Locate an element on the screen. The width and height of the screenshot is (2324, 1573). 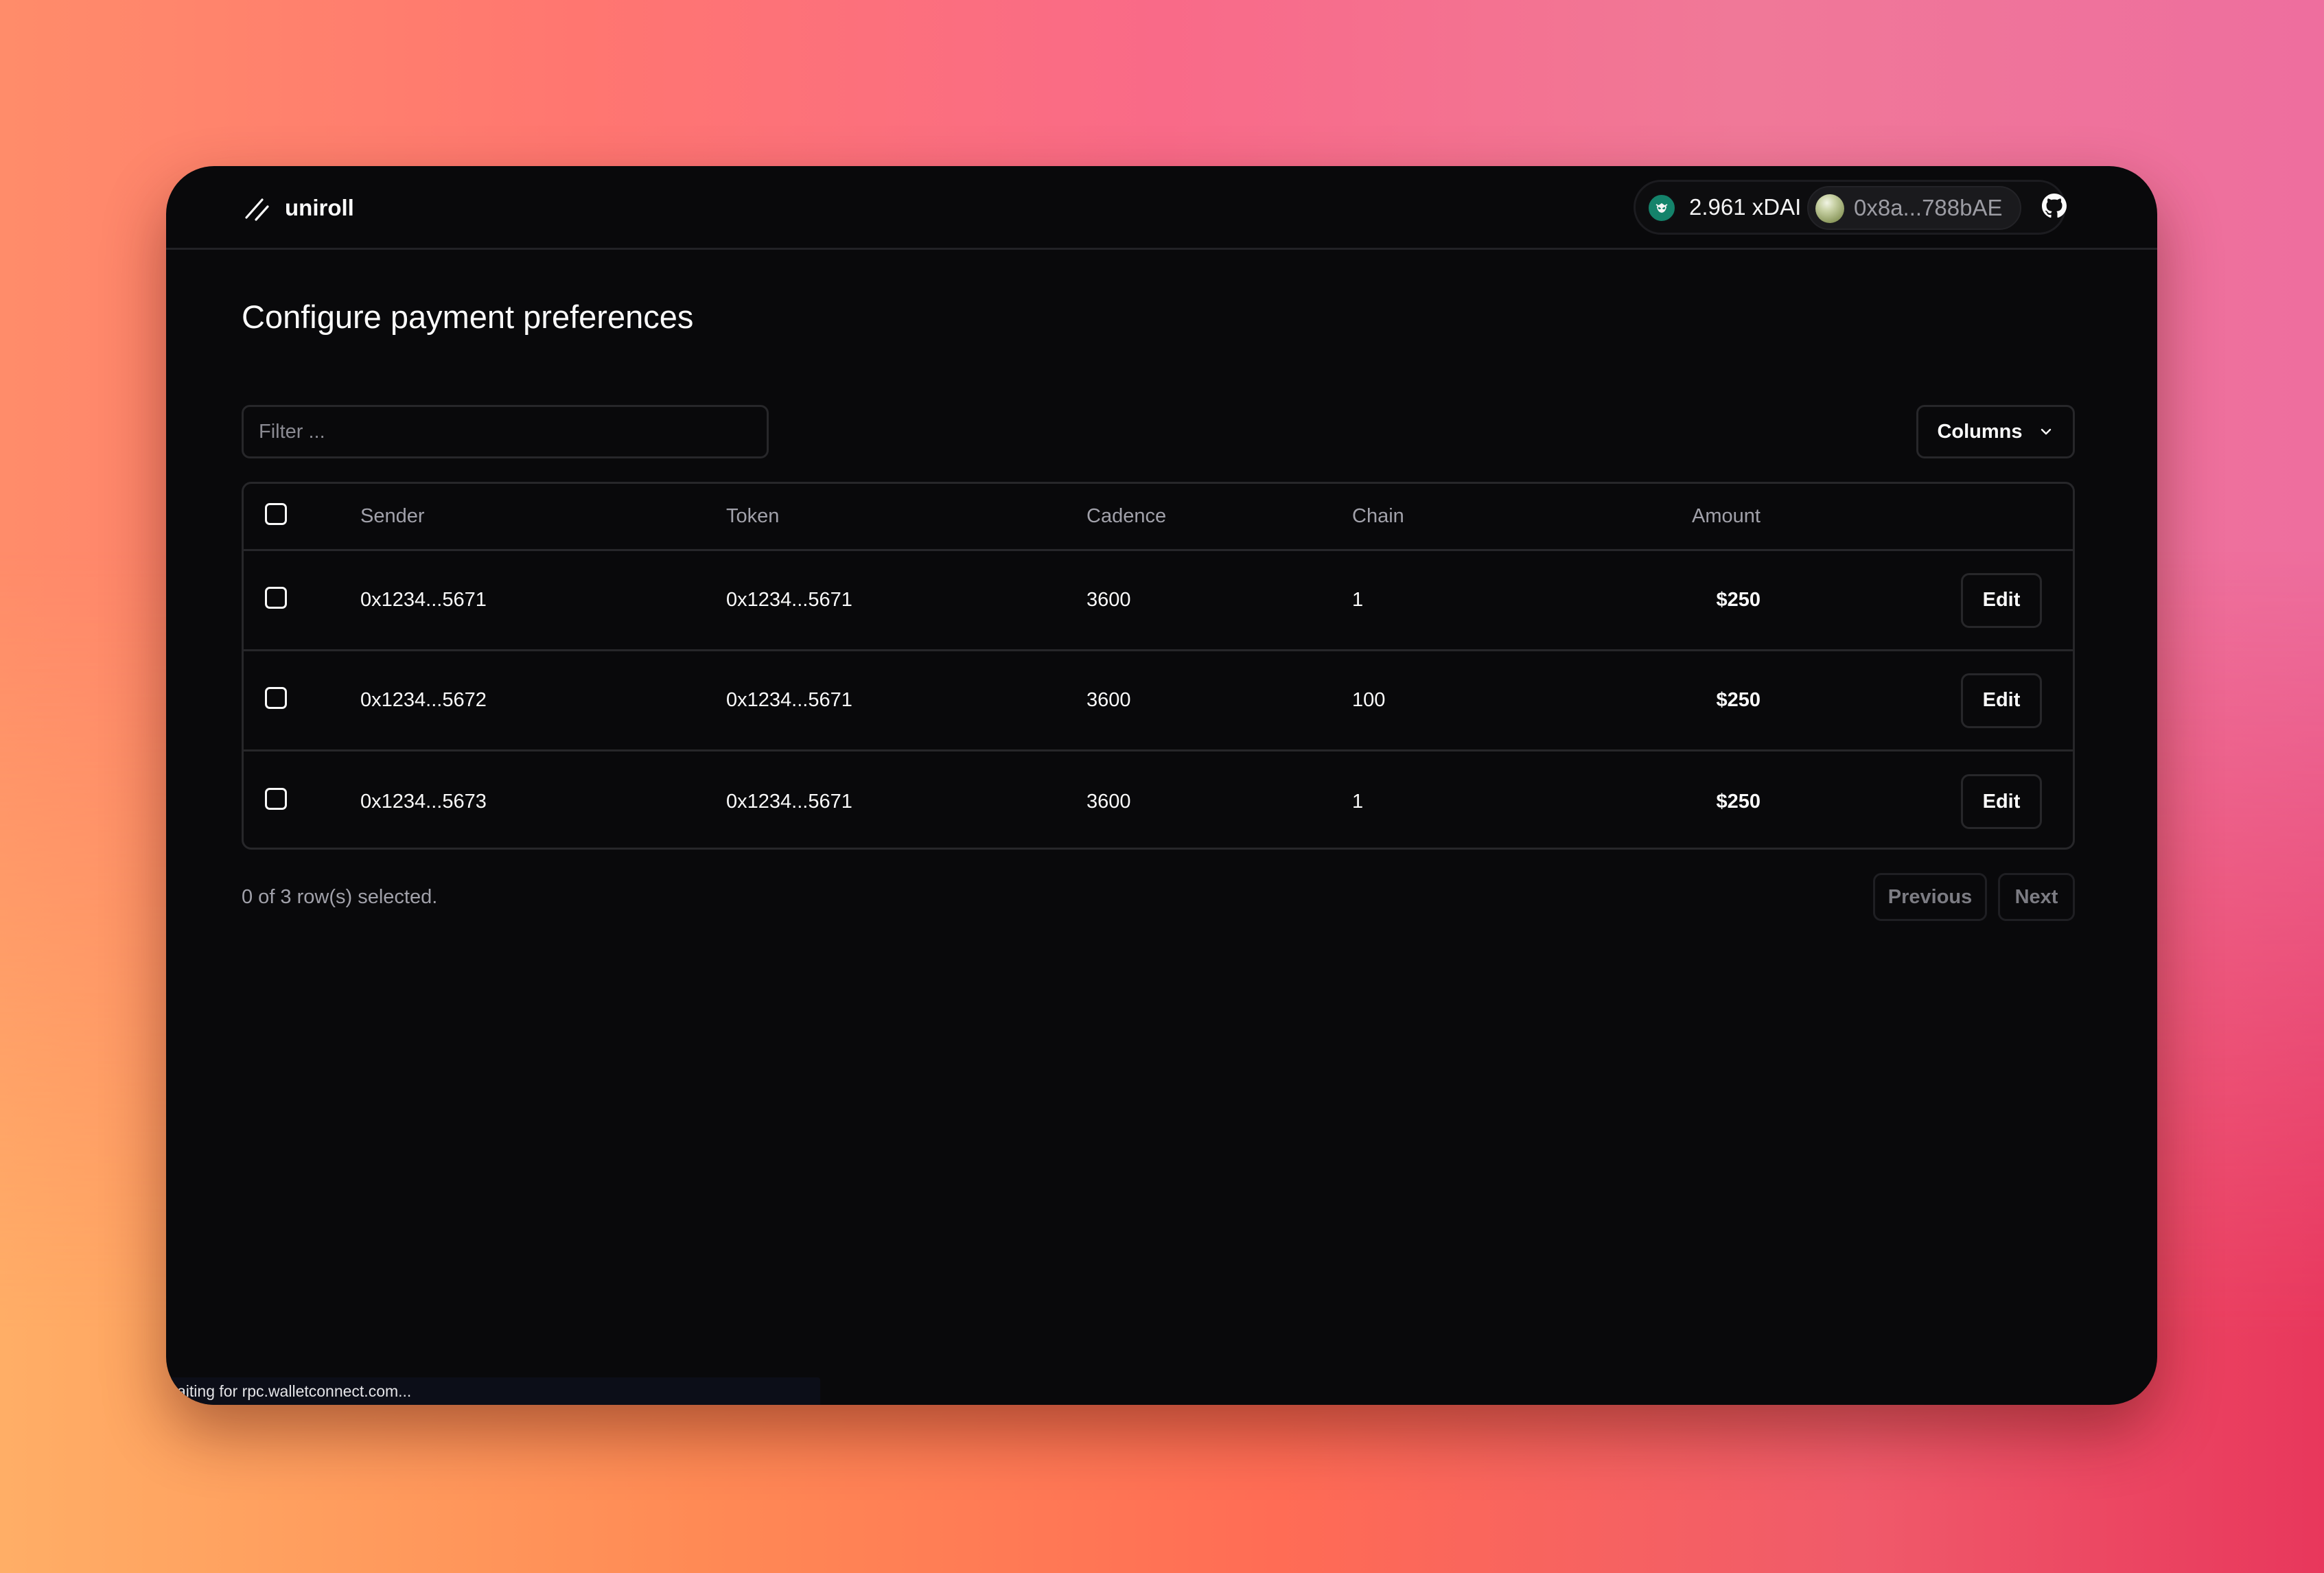
previous-page-button: Previous is located at coordinates (1930, 897).